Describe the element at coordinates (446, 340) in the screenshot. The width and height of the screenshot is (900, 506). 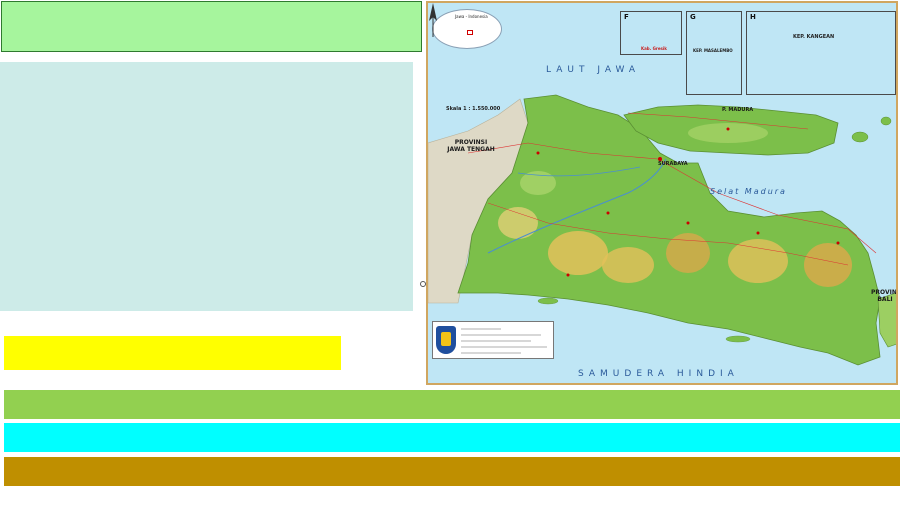
I see `east-java-crest-icon` at that location.